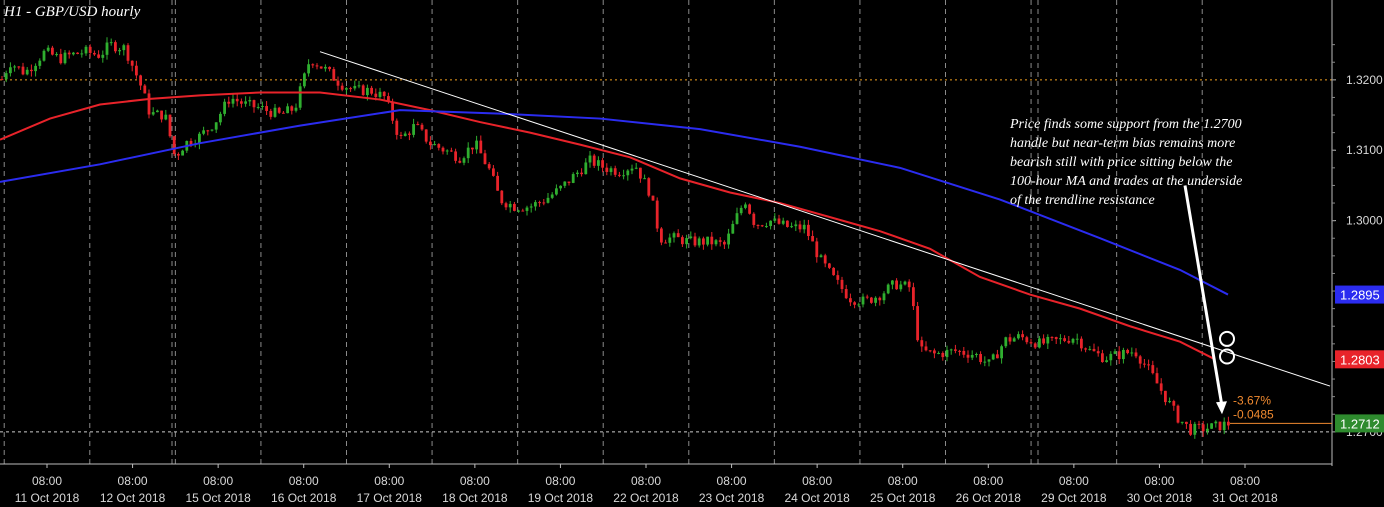  What do you see at coordinates (903, 498) in the screenshot?
I see `x-tick-date: 25 Oct 2018` at bounding box center [903, 498].